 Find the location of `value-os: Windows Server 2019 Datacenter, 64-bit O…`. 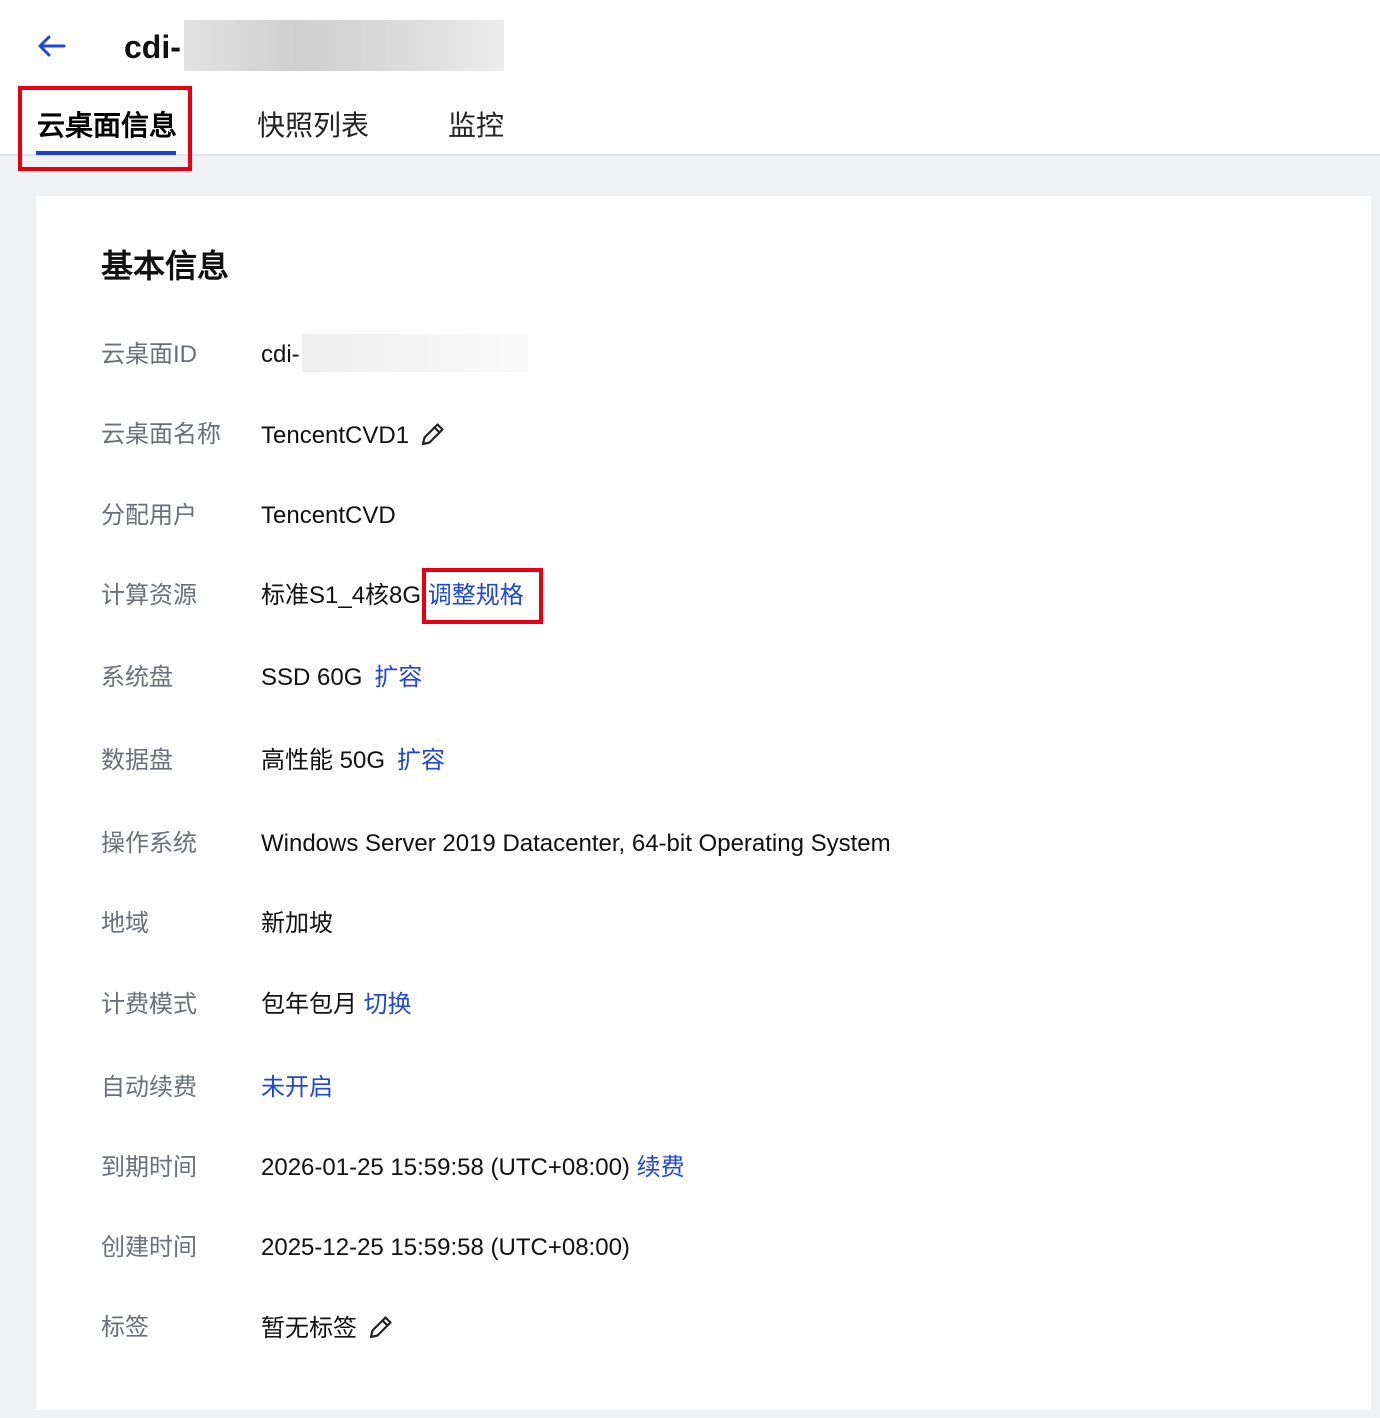

value-os: Windows Server 2019 Datacenter, 64-bit O… is located at coordinates (576, 843).